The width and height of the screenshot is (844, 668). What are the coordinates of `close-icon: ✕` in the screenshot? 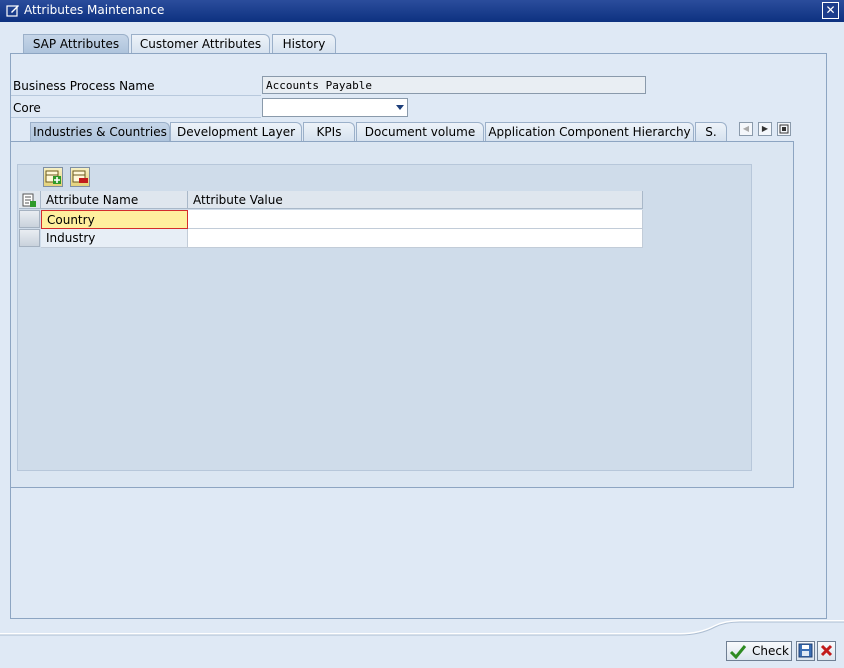 It's located at (830, 10).